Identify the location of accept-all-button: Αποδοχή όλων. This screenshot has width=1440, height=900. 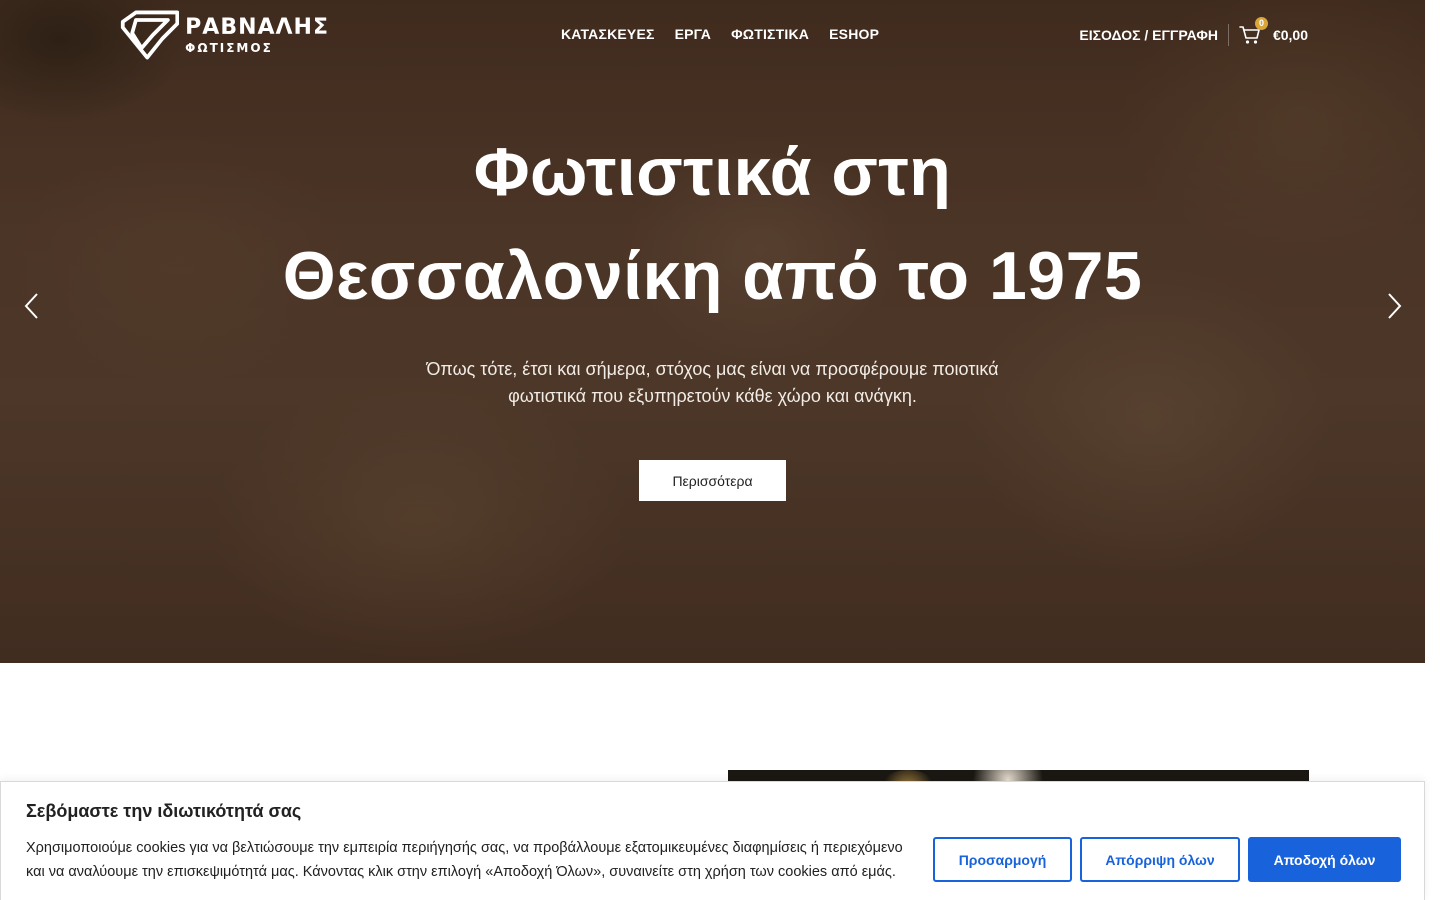
(1324, 859).